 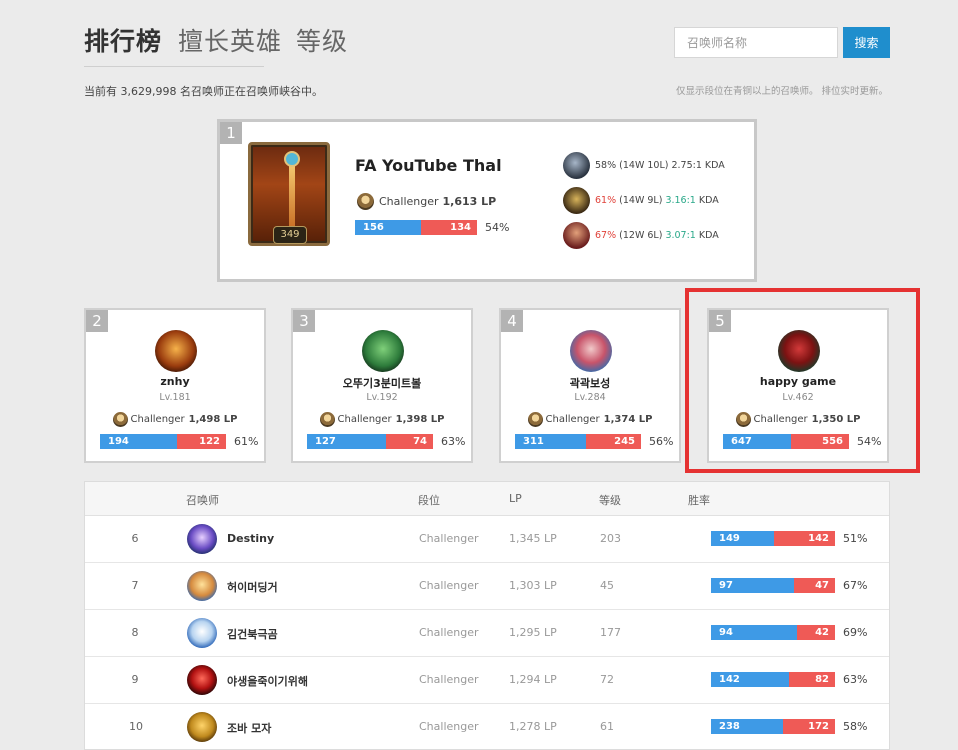 What do you see at coordinates (469, 201) in the screenshot?
I see `tier-lp: 1,613 LP` at bounding box center [469, 201].